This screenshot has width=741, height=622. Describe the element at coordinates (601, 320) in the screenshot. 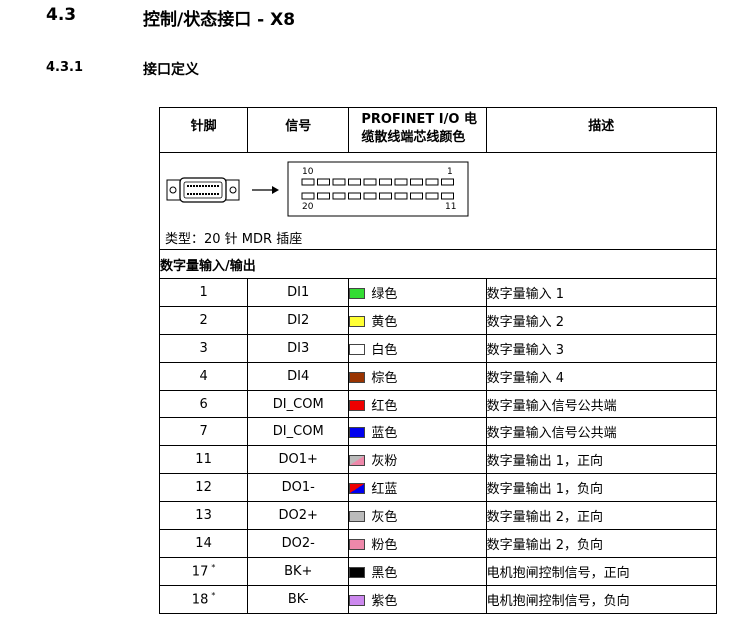

I see `description-cell: 数字量输入 2` at that location.